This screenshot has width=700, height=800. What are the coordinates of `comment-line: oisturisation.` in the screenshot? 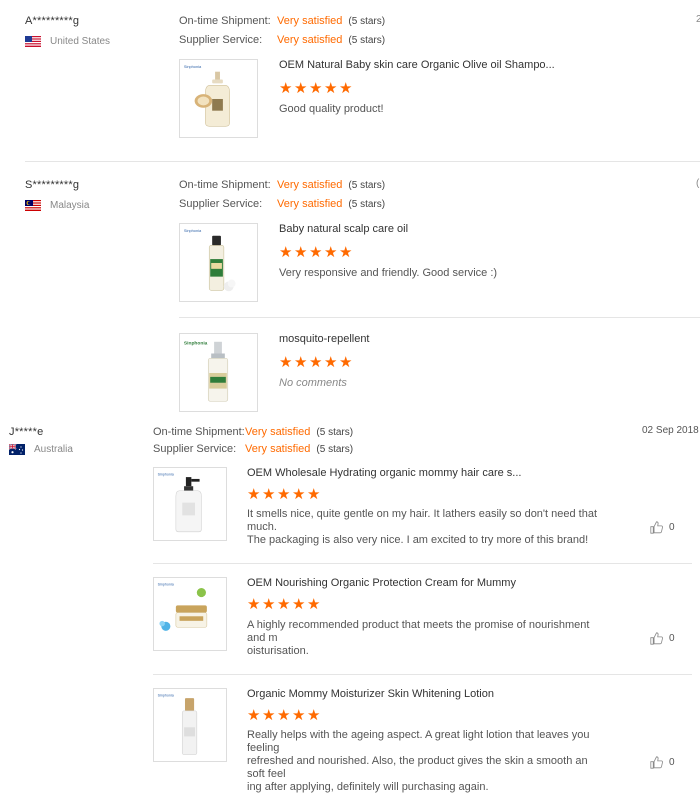 It's located at (278, 651).